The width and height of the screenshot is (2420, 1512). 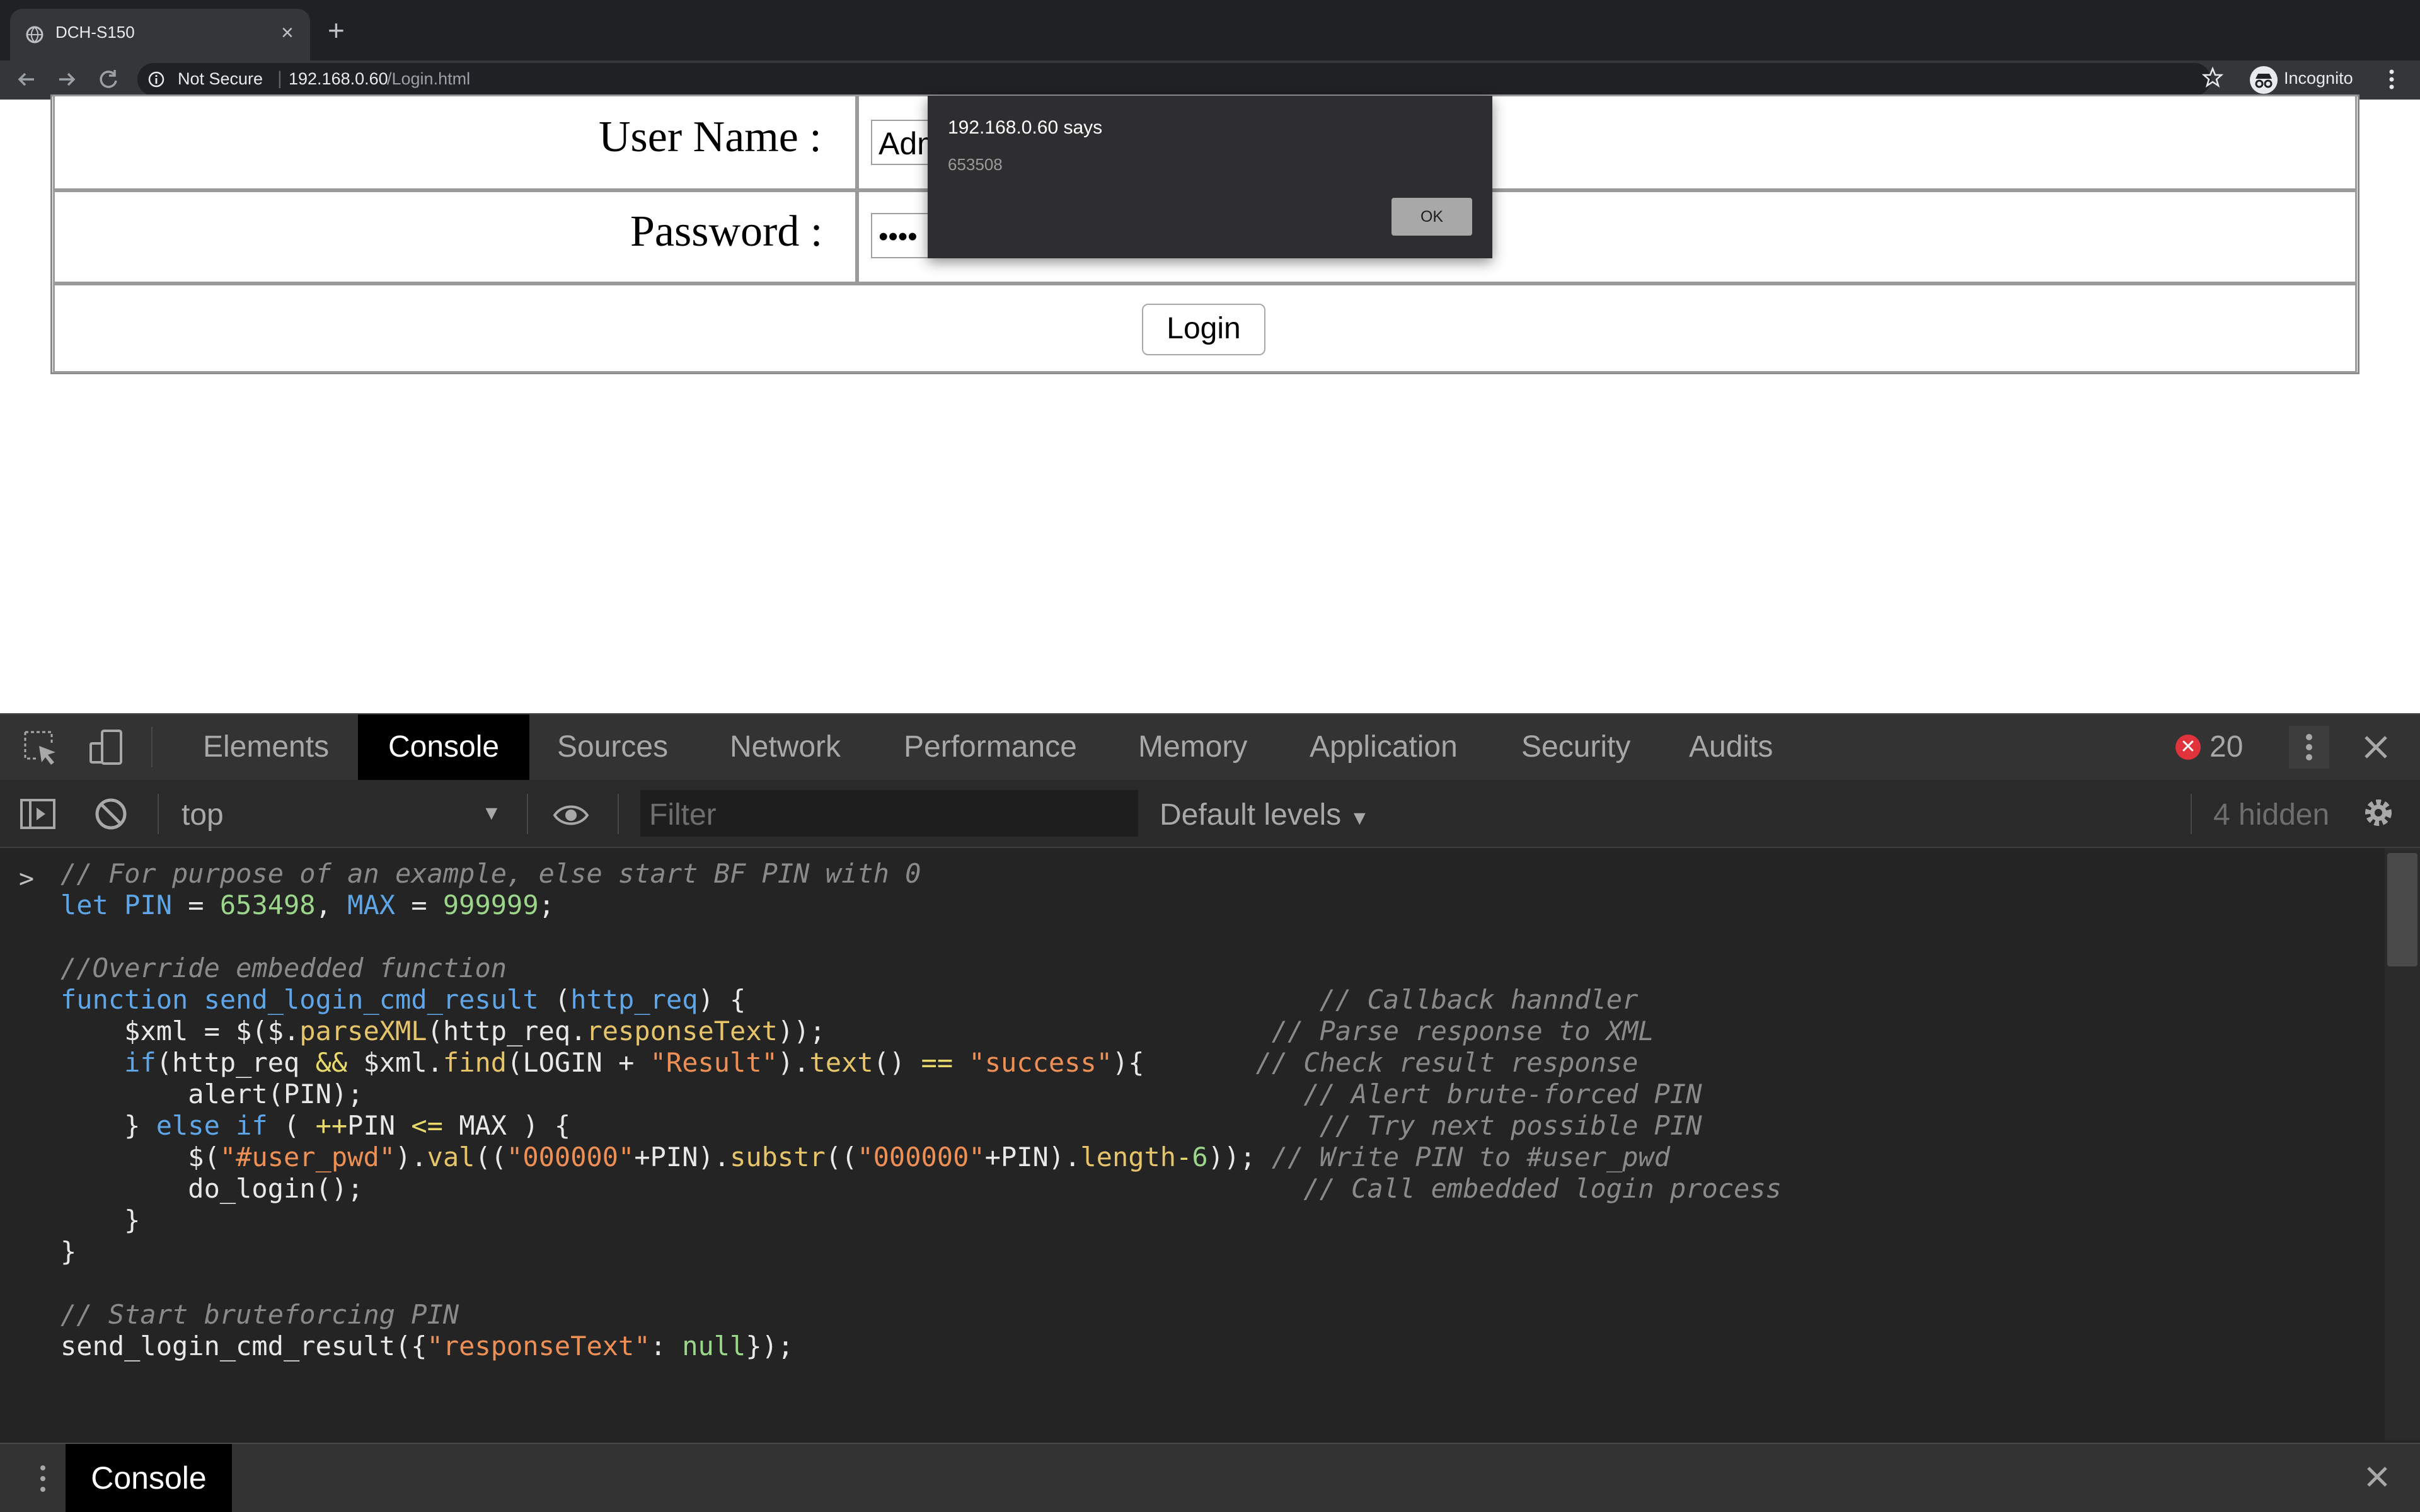 What do you see at coordinates (266, 747) in the screenshot?
I see `tab-elements: Elements` at bounding box center [266, 747].